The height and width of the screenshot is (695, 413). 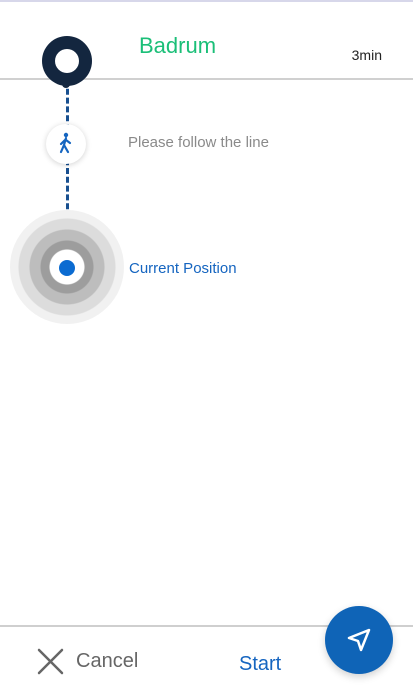 I want to click on walking-marker, so click(x=66, y=144).